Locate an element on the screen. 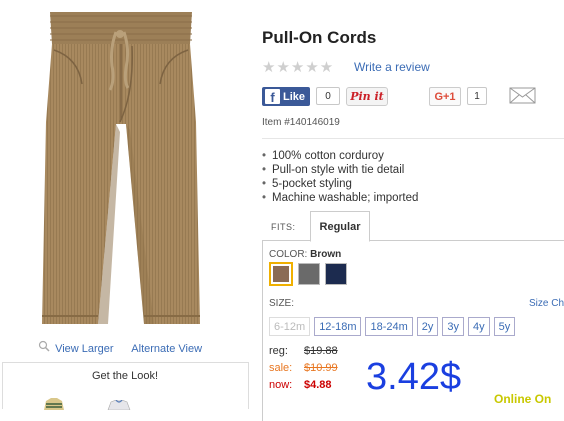 The width and height of the screenshot is (564, 421). size-options: 6-12m 12-18m 18-24m 2y 3y 4y 5y is located at coordinates (392, 326).